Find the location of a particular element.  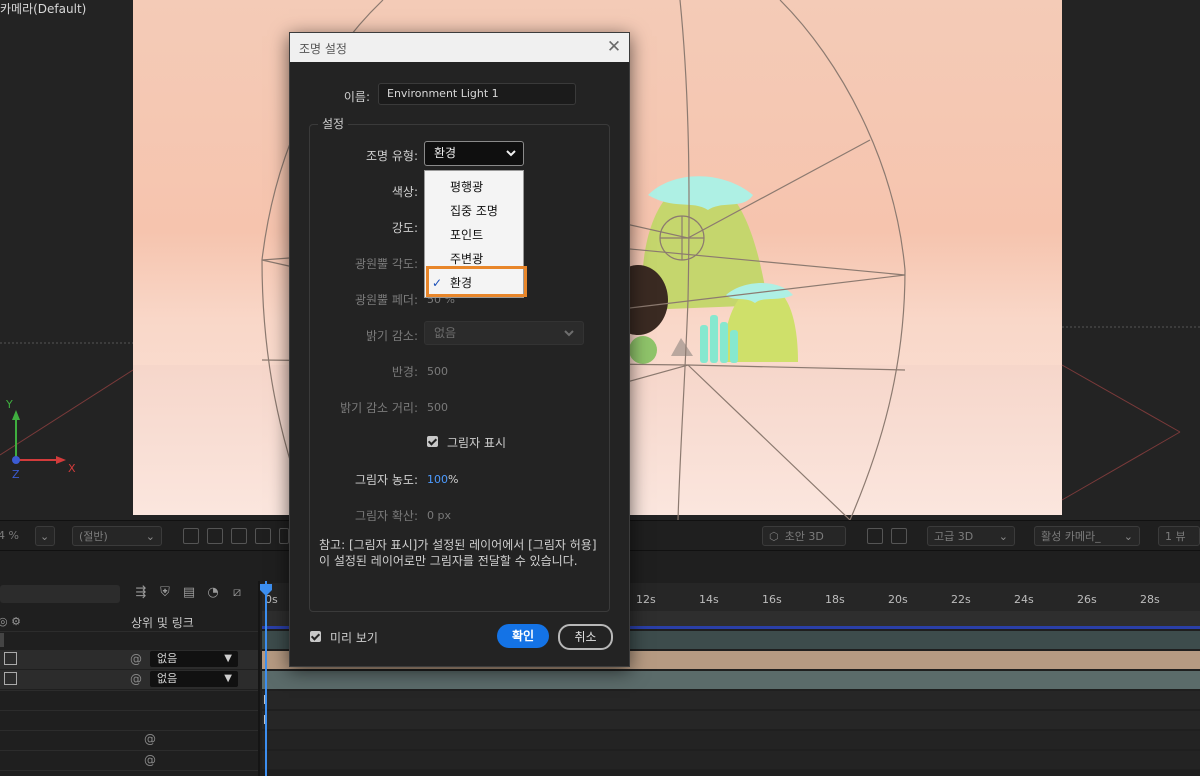

casts-shadows-checkbox is located at coordinates (432, 441).